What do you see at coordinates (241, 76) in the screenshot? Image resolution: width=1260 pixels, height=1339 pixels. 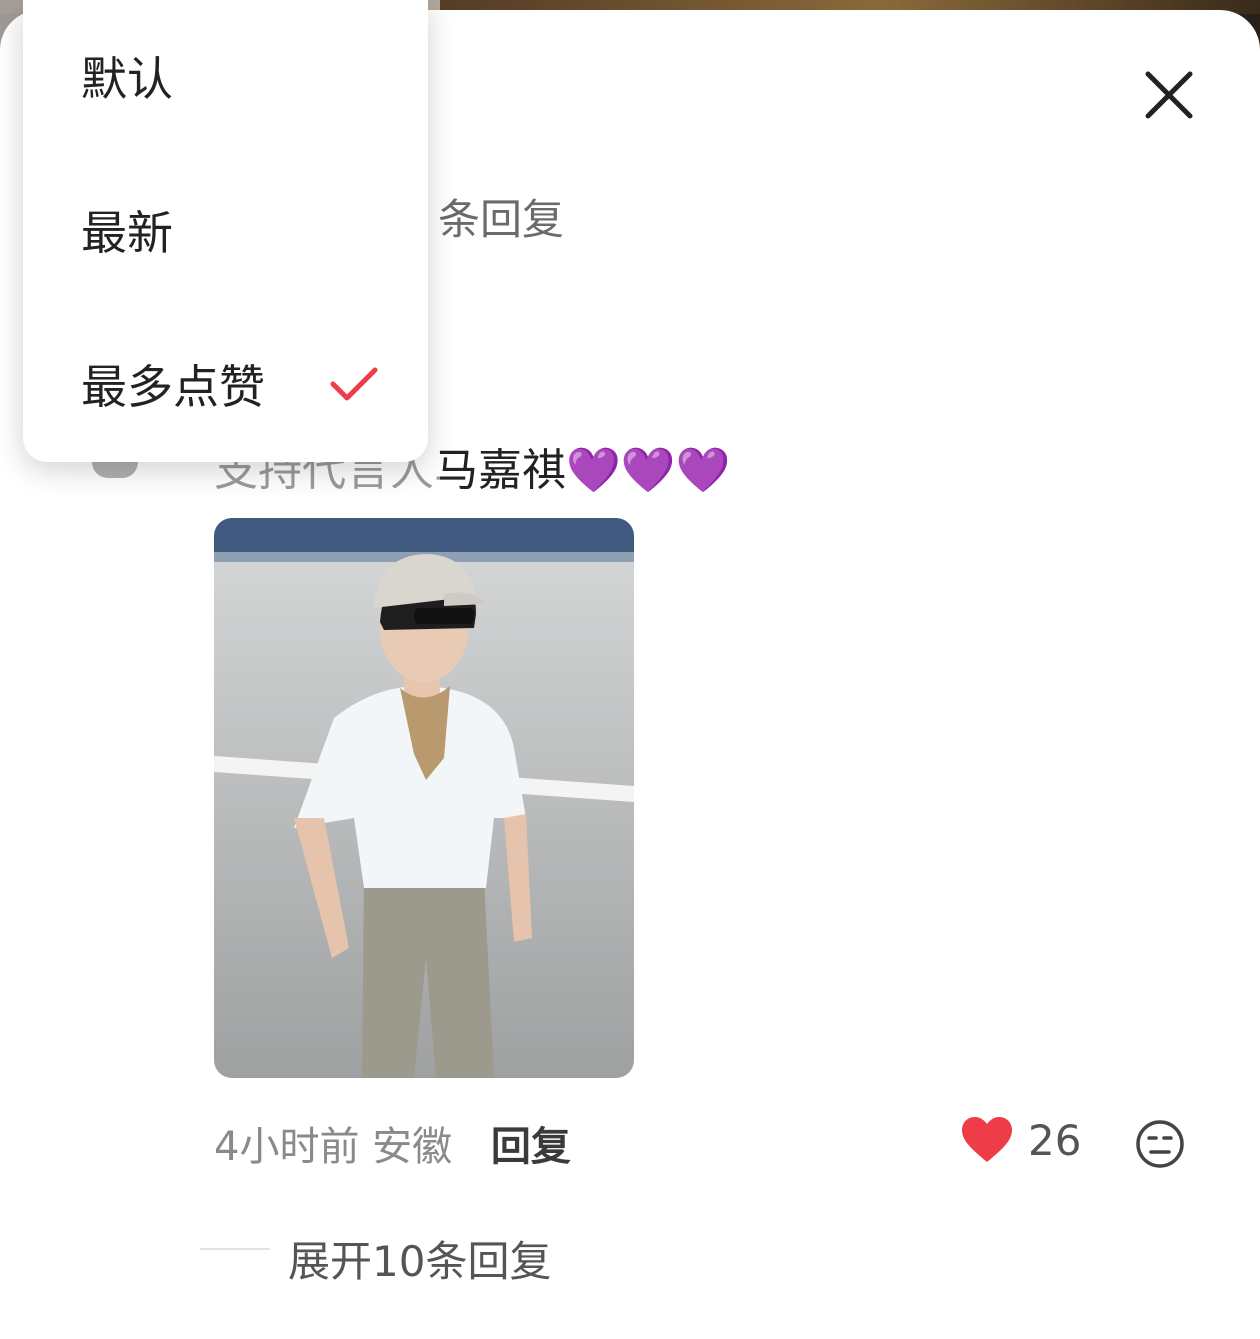 I see `sort-option-default: 默认` at bounding box center [241, 76].